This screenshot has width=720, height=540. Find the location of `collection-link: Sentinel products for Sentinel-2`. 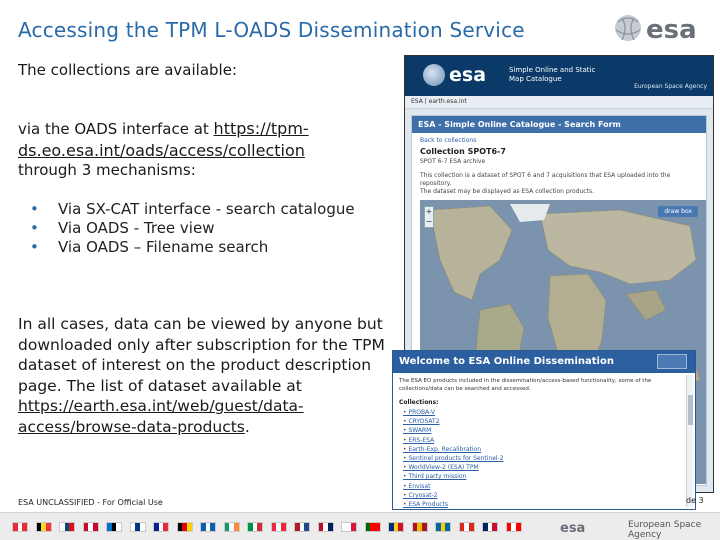

collection-link: Sentinel products for Sentinel-2 is located at coordinates (546, 458).